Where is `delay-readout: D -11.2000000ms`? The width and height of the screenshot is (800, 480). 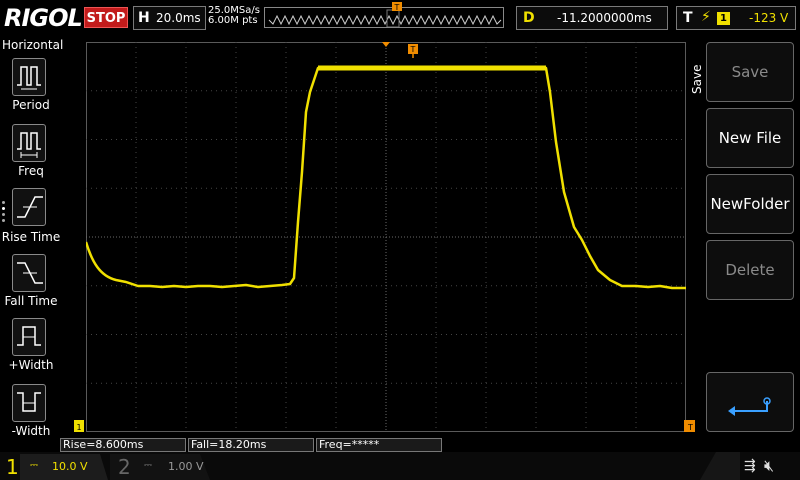 delay-readout: D -11.2000000ms is located at coordinates (592, 18).